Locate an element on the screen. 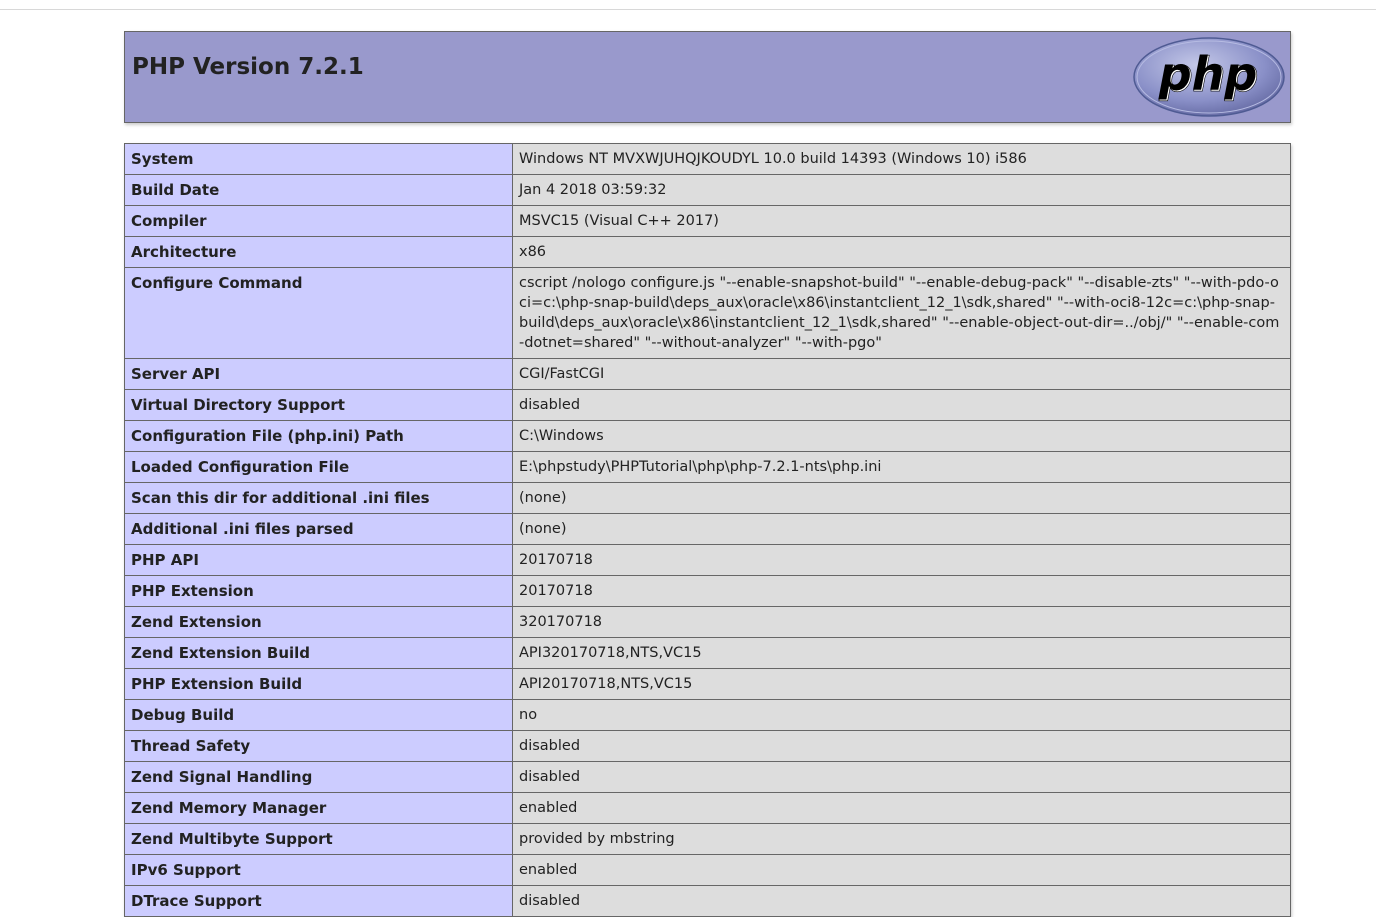 This screenshot has height=917, width=1376. info-key: Architecture is located at coordinates (318, 252).